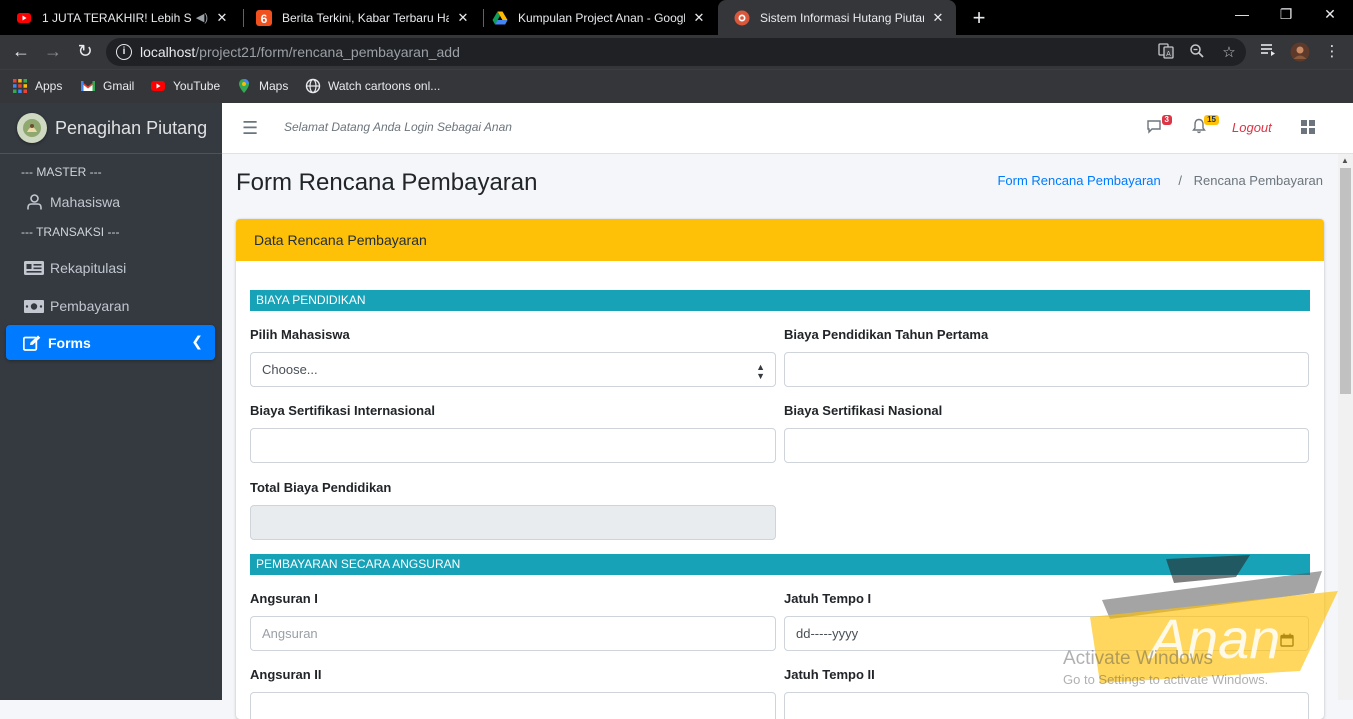 The width and height of the screenshot is (1353, 719). Describe the element at coordinates (1078, 180) in the screenshot. I see `breadcrumb-link: Form Rencana Pembayaran` at that location.